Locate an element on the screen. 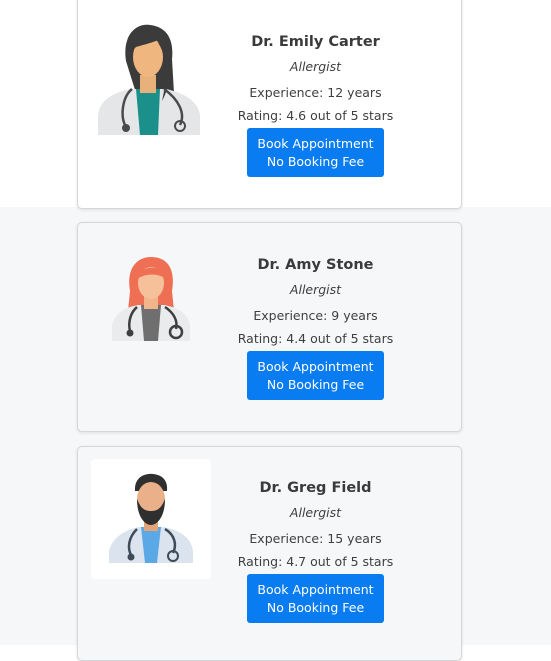  doctor-experience: Experience: 15 years is located at coordinates (315, 538).